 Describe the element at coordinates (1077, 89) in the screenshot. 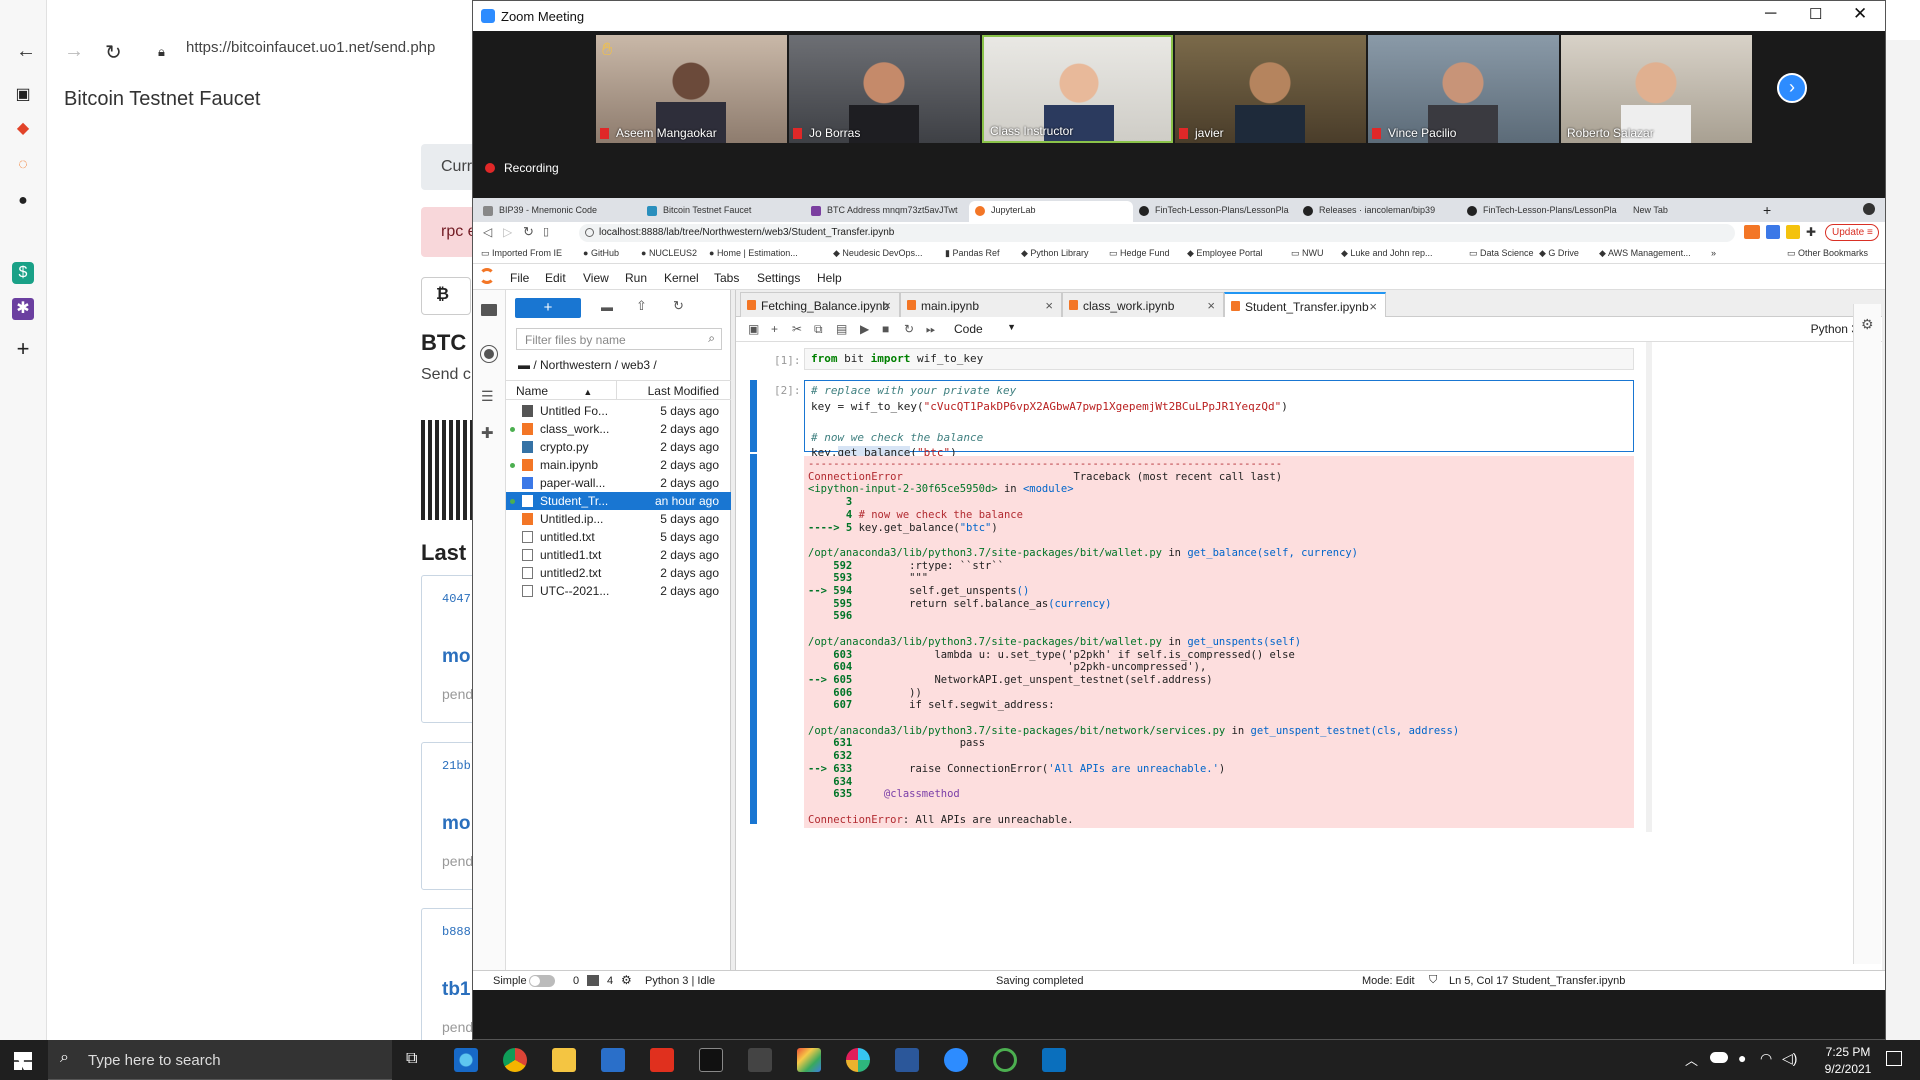

I see `participant-video-active: Class Instructor` at that location.